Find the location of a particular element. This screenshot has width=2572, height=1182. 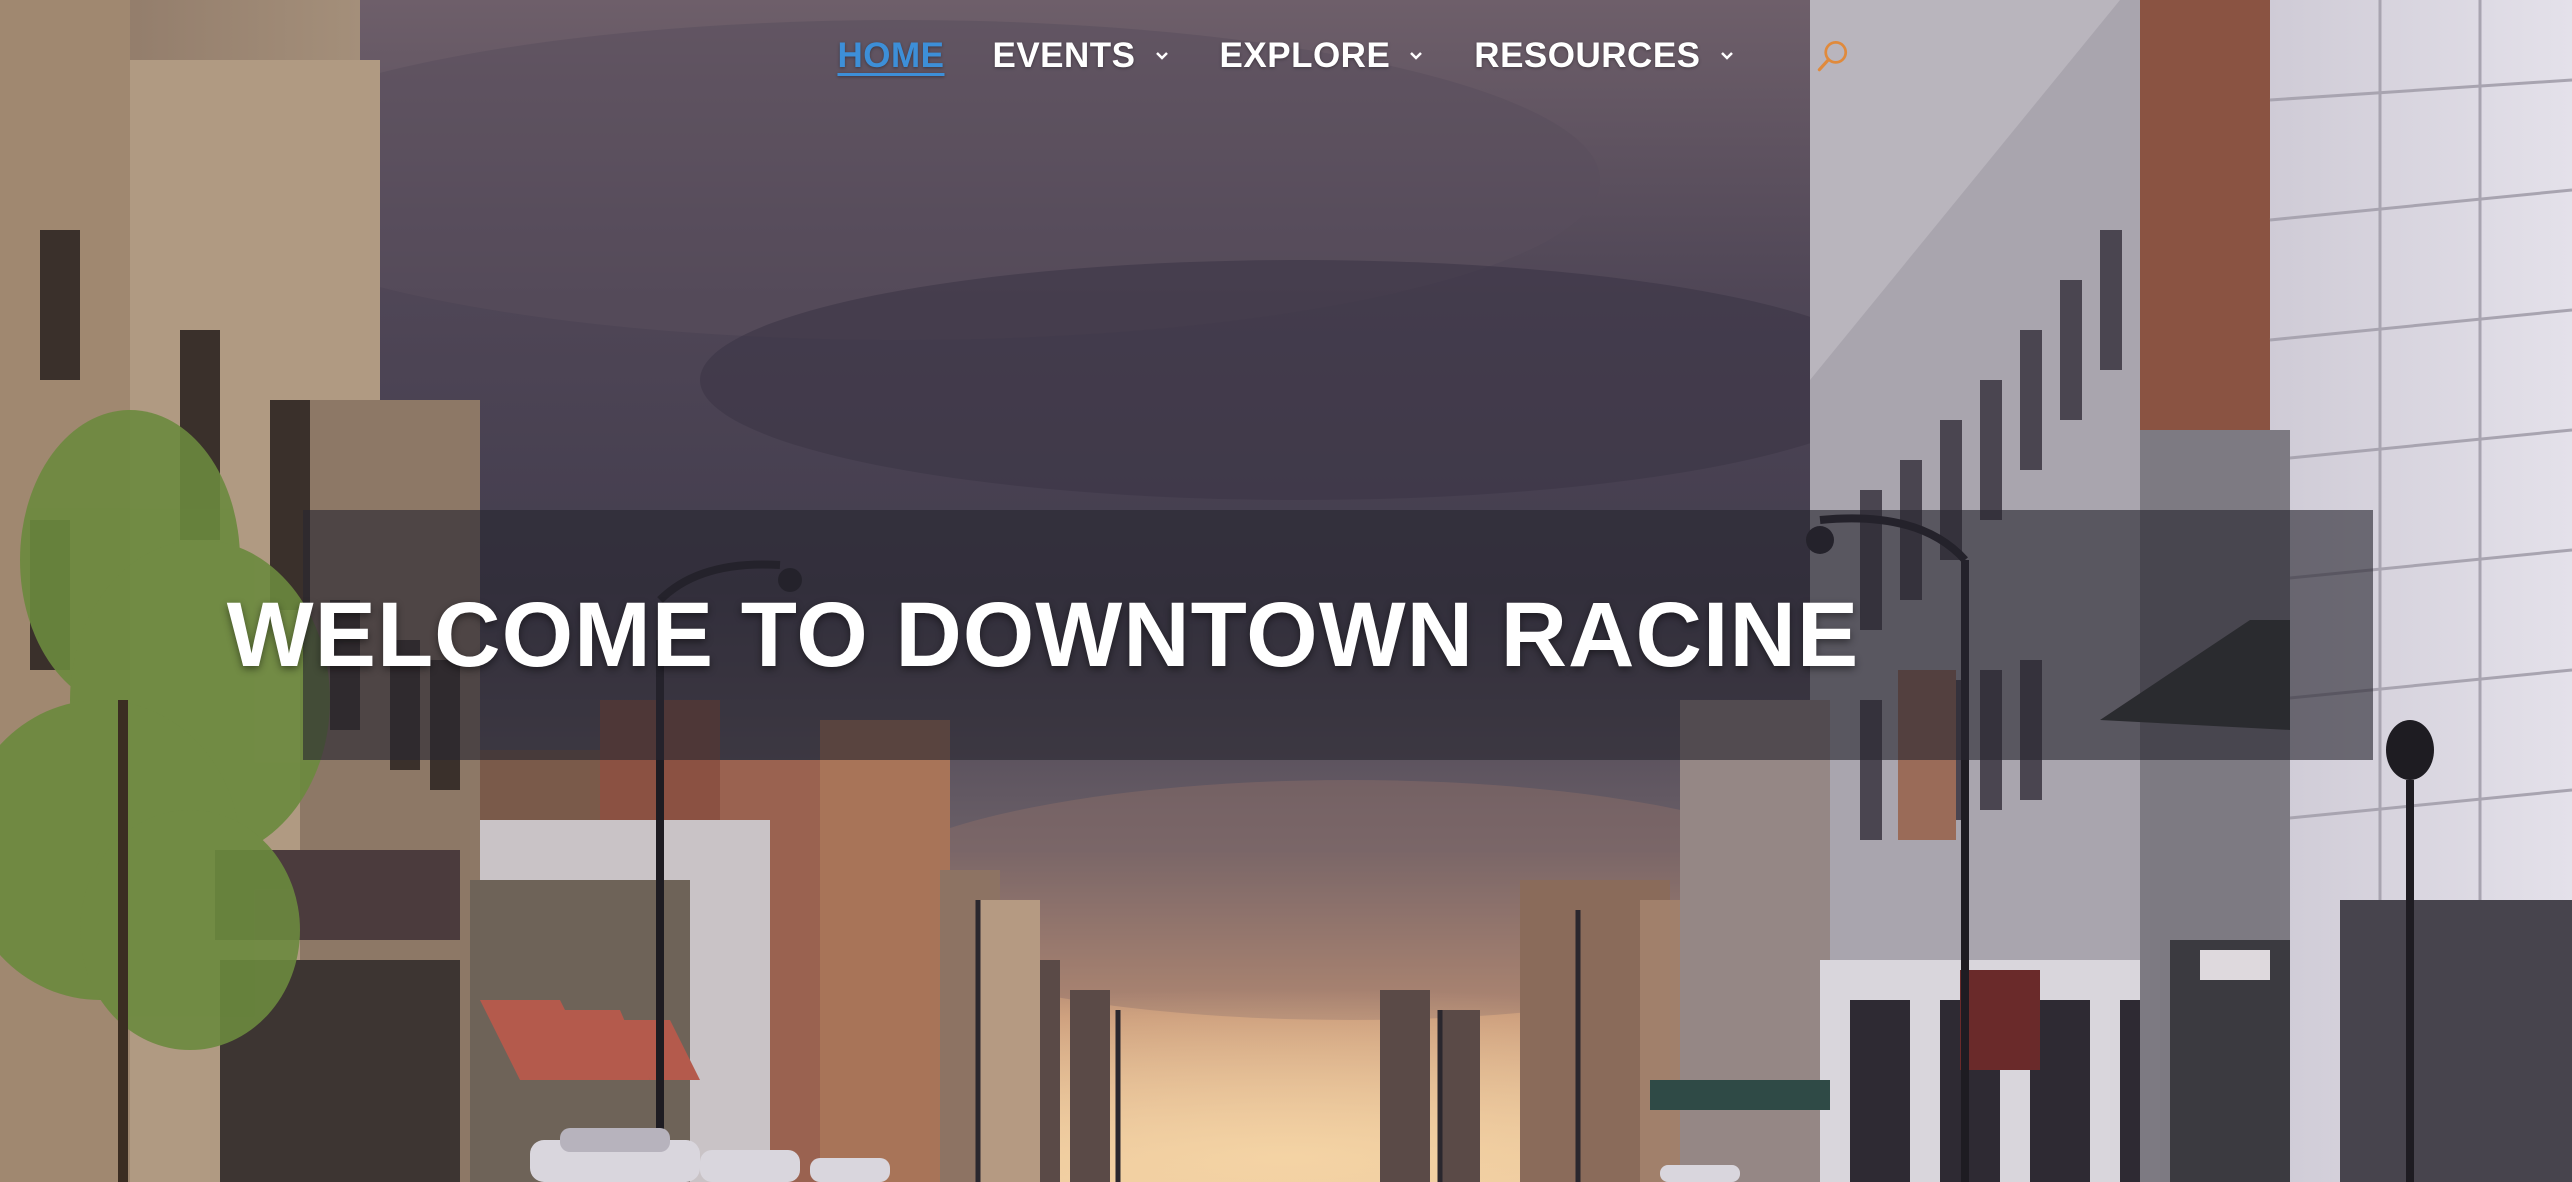

hero-title: WELCOME TO DOWNTOWN RACINE is located at coordinates (1043, 634).